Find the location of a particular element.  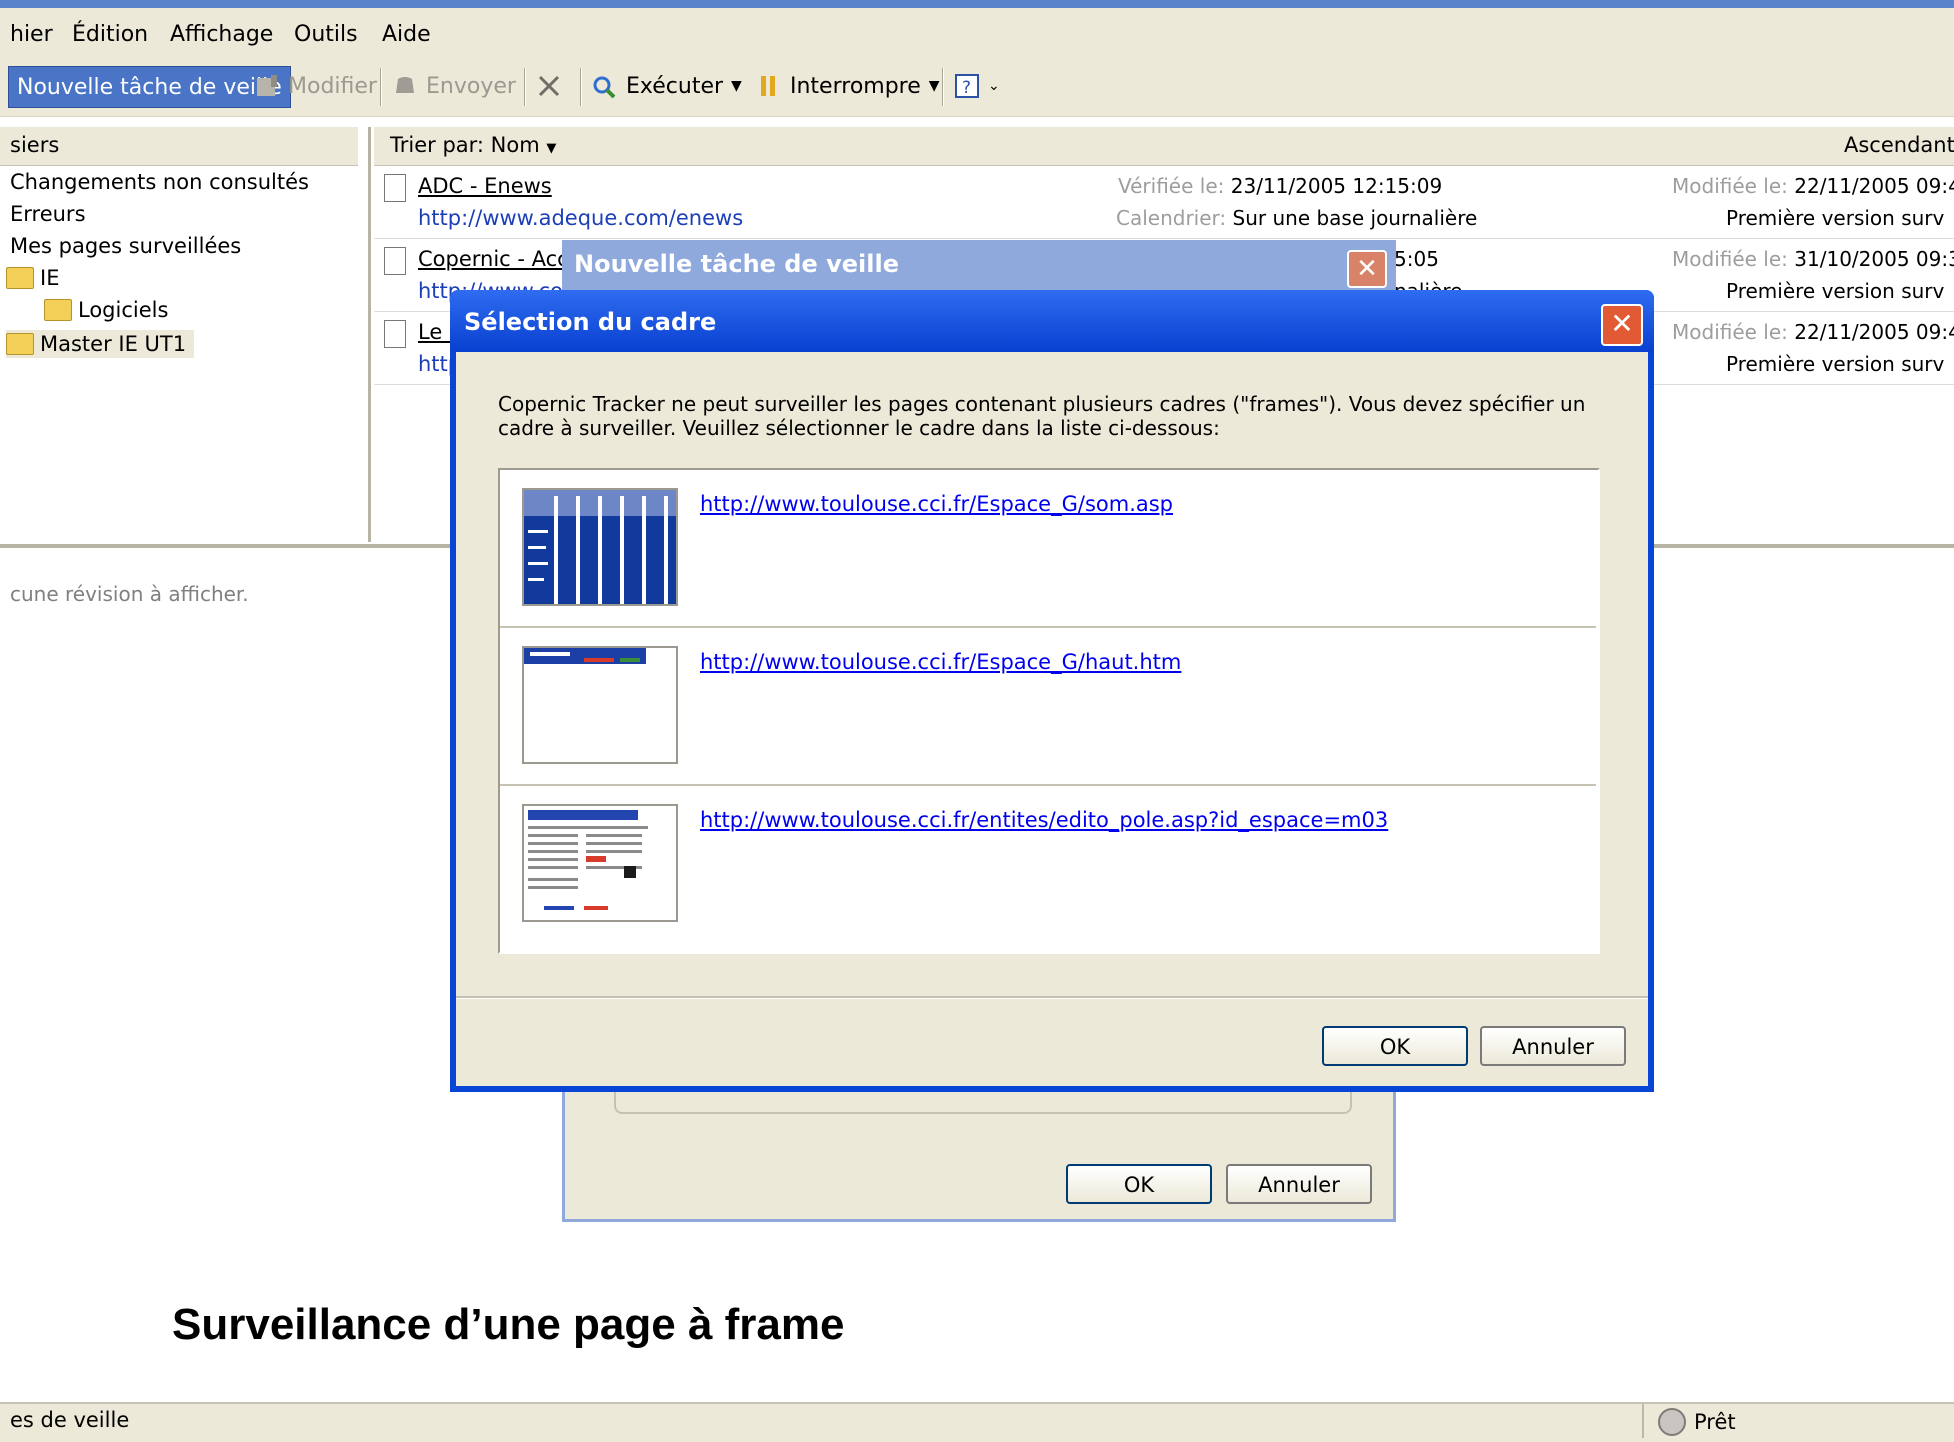

help-button: ? ⌄ is located at coordinates (977, 86).